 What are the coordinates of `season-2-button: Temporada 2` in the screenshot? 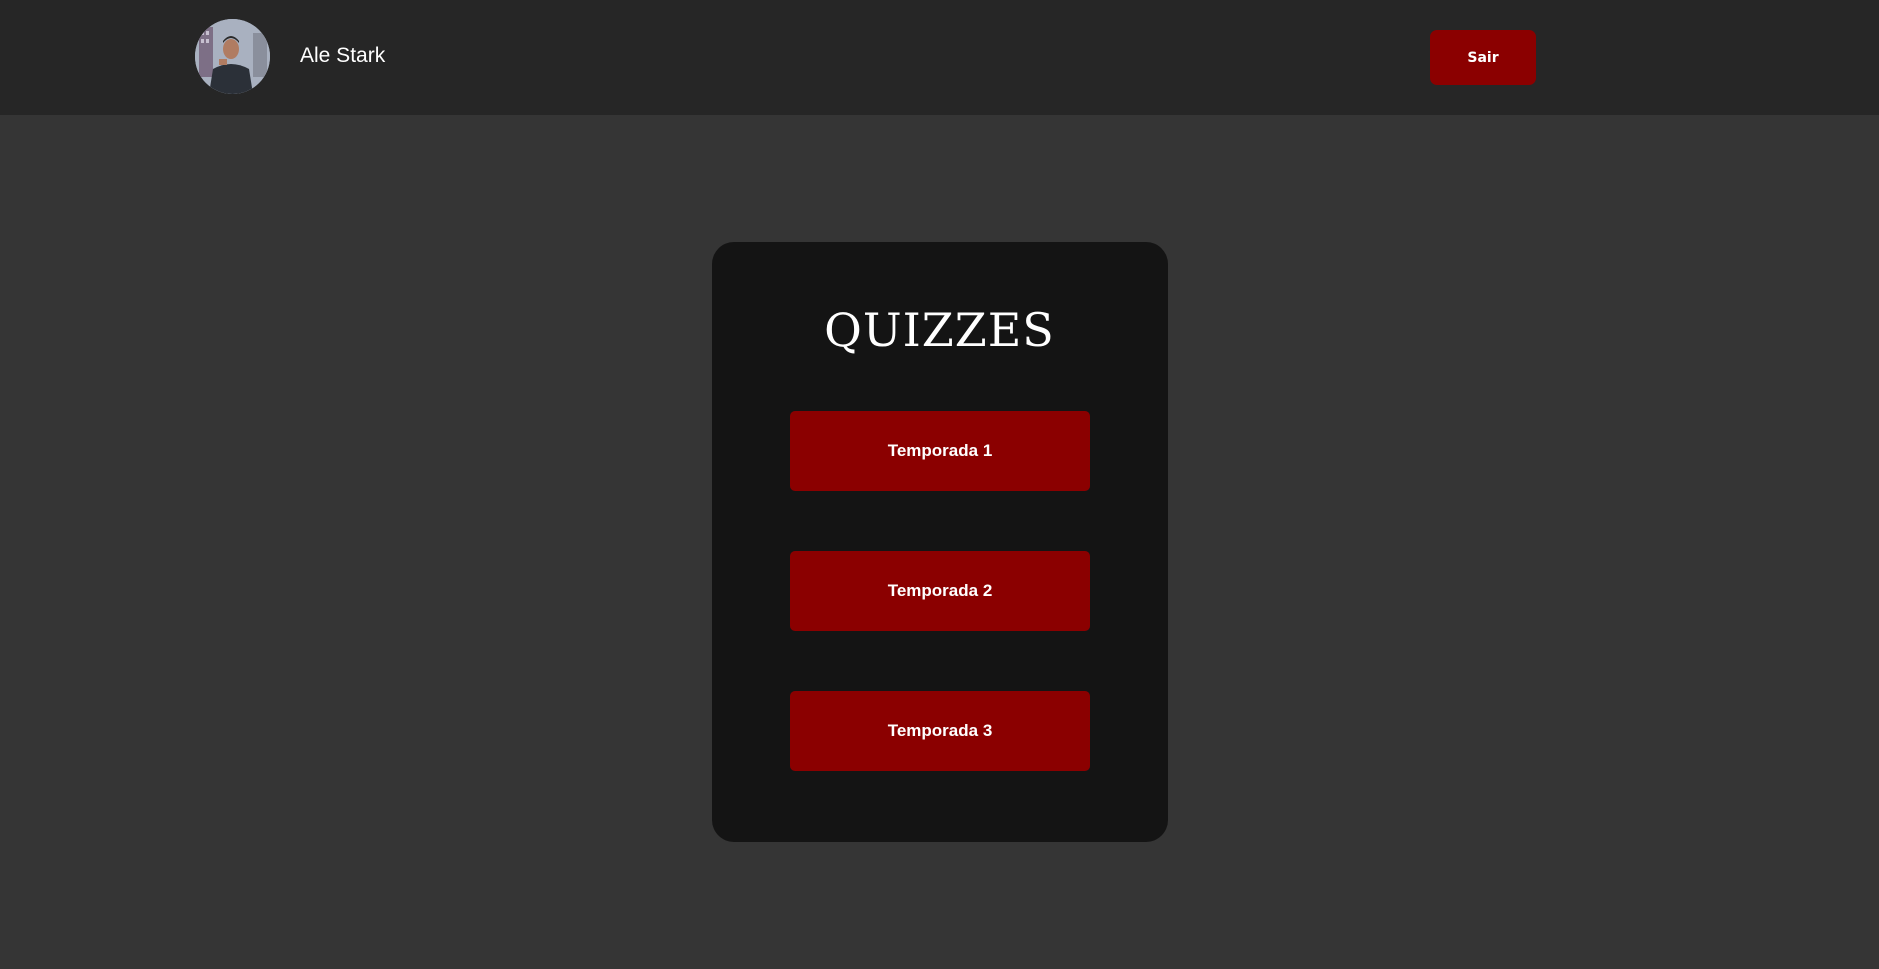 It's located at (940, 591).